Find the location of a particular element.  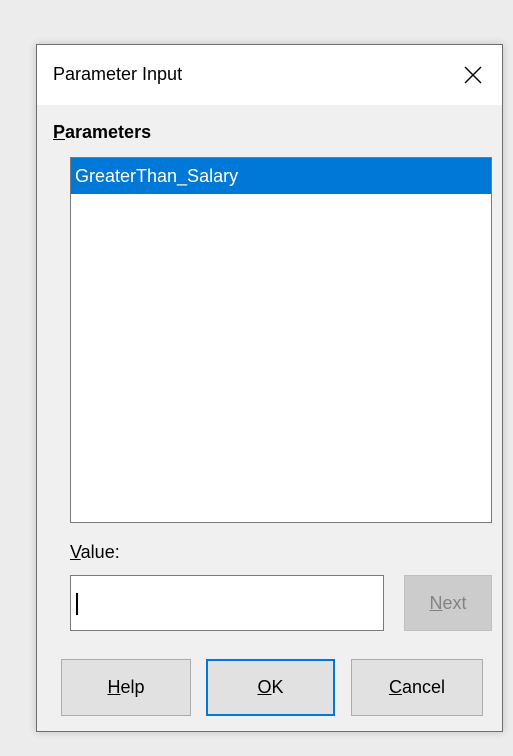

parameters-label: Parameters is located at coordinates (102, 132).